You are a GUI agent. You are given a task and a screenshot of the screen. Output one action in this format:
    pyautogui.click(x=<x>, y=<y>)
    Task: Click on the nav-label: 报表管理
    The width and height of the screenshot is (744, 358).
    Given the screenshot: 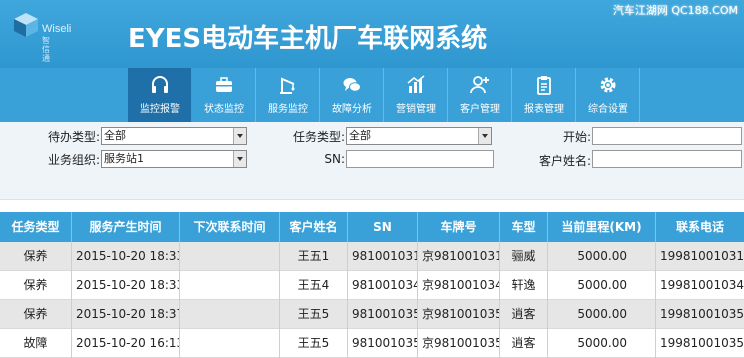 What is the action you would take?
    pyautogui.click(x=544, y=109)
    